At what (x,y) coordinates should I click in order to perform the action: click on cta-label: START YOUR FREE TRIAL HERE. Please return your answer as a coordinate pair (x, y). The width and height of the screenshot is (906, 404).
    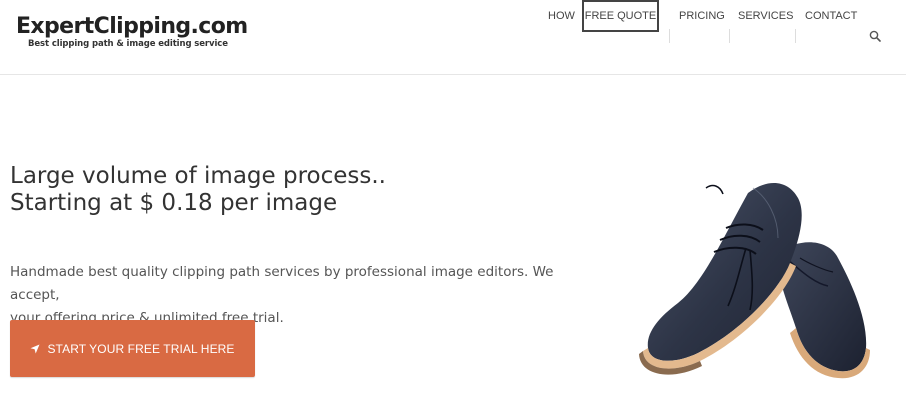
    Looking at the image, I should click on (141, 348).